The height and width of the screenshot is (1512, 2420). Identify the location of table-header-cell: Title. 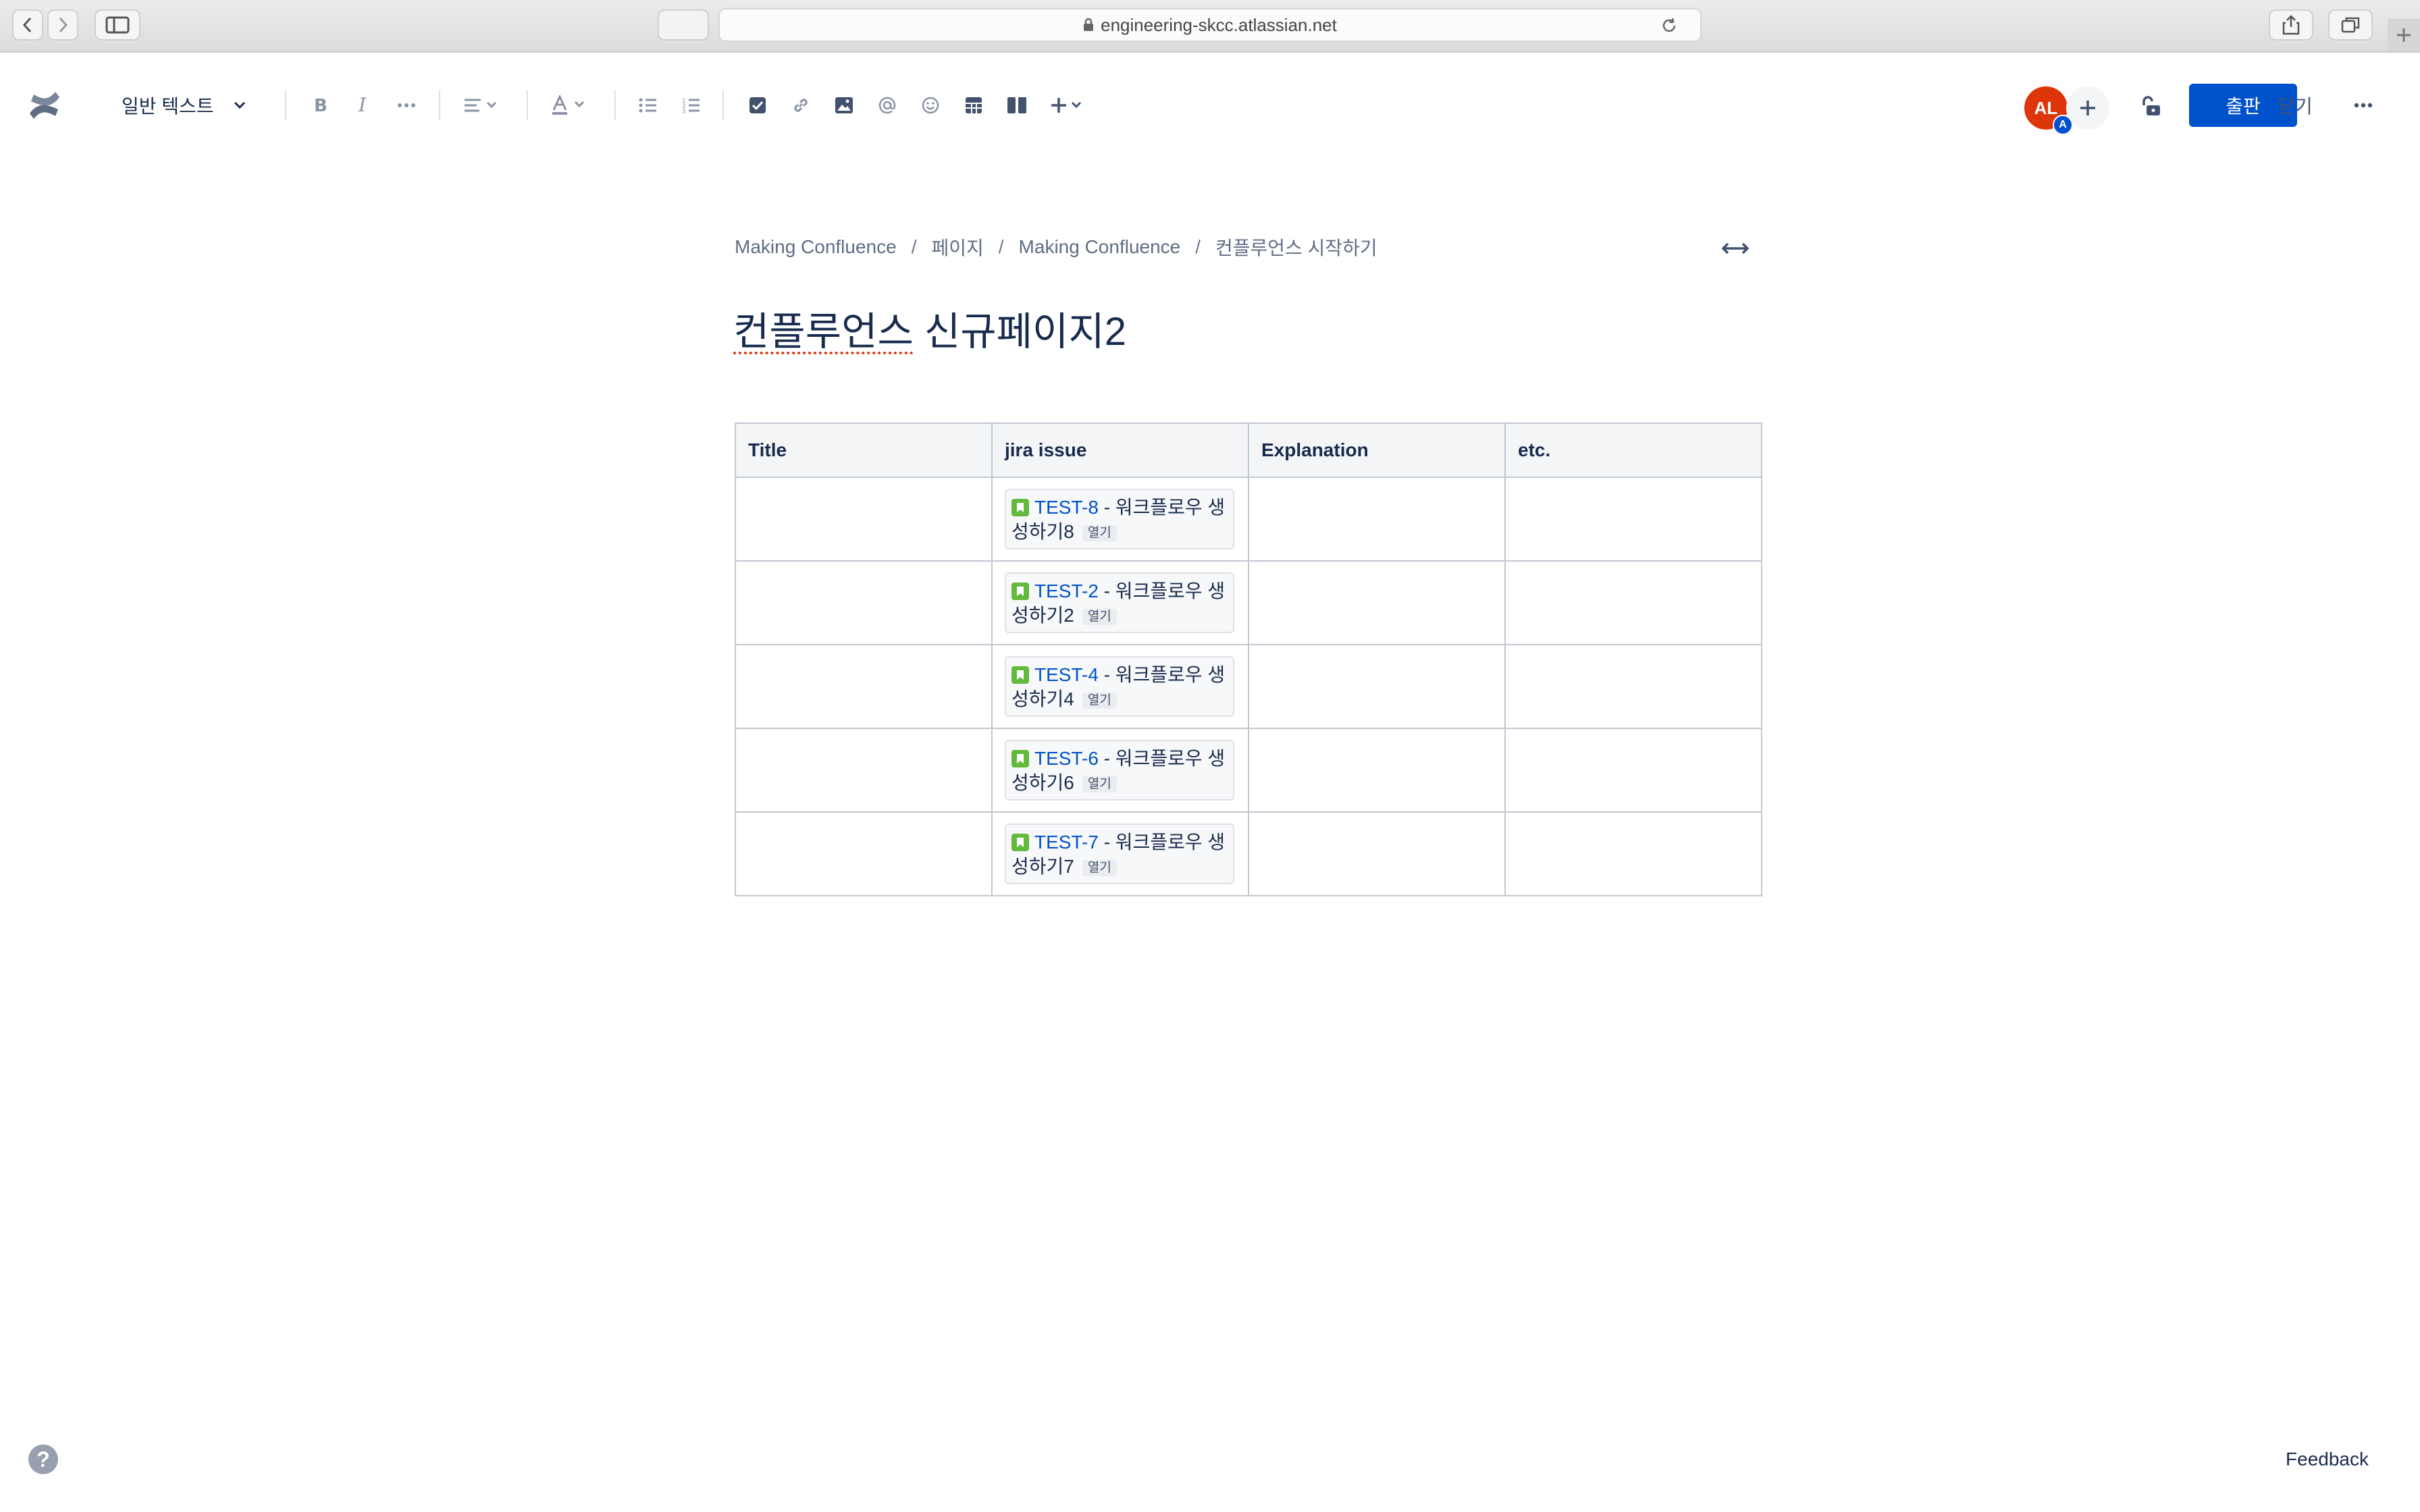
(864, 450).